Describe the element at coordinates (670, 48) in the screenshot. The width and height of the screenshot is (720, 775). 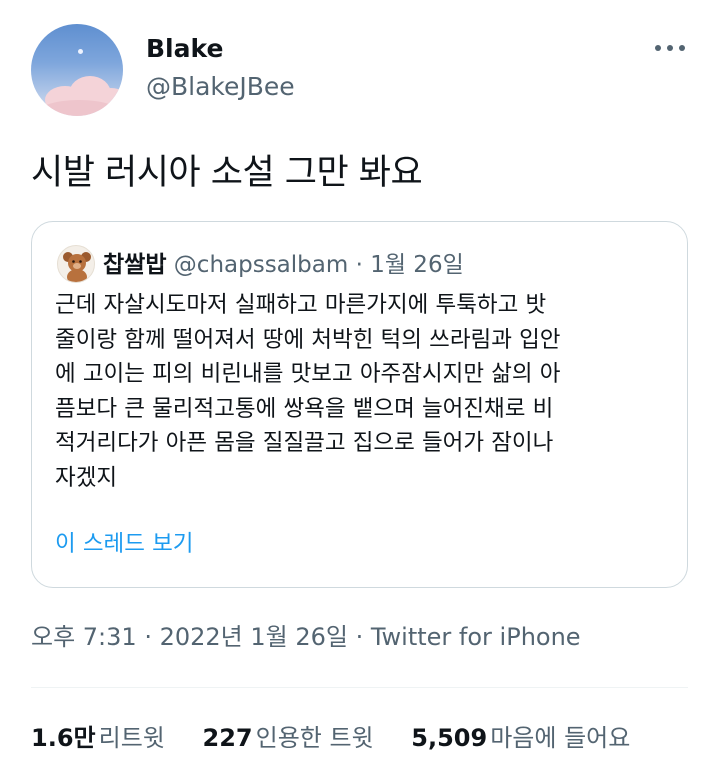
I see `more-options-icon` at that location.